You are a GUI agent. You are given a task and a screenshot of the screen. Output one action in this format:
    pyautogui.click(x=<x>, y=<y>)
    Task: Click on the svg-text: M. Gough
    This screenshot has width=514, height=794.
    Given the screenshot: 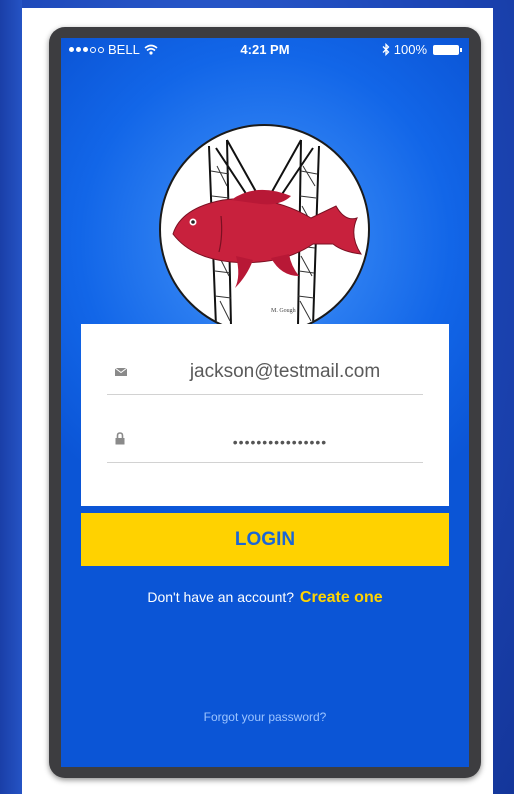 What is the action you would take?
    pyautogui.click(x=283, y=311)
    